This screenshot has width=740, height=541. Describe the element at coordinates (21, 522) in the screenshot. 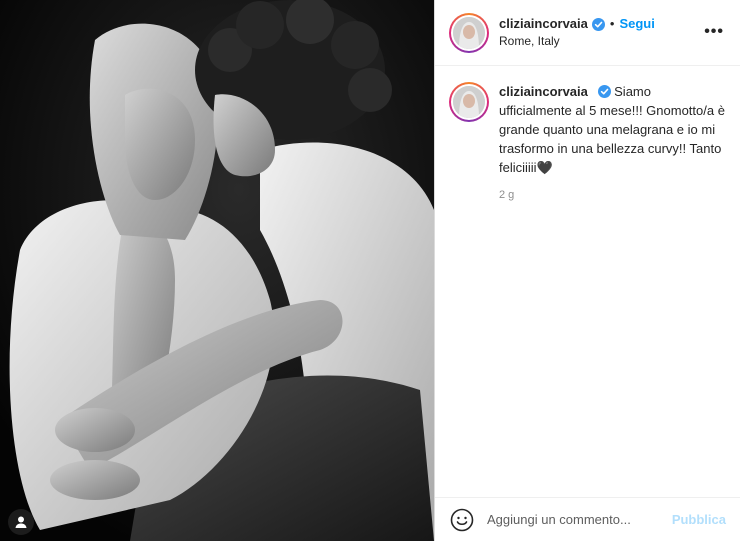

I see `user-tag-icon` at that location.